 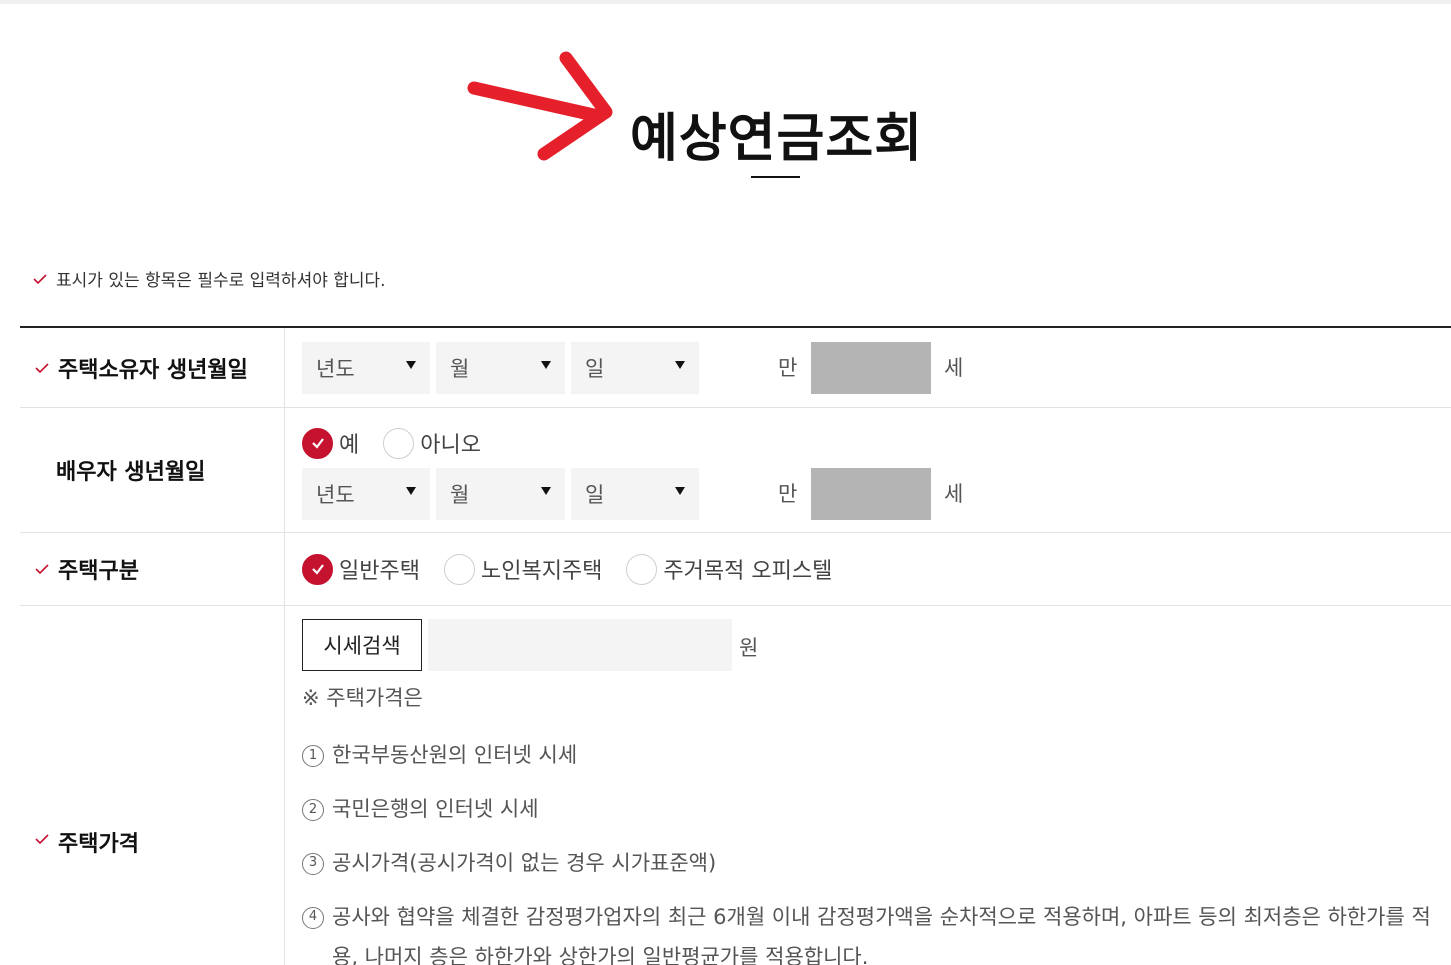 I want to click on price-search-button: 시세검색, so click(x=362, y=645).